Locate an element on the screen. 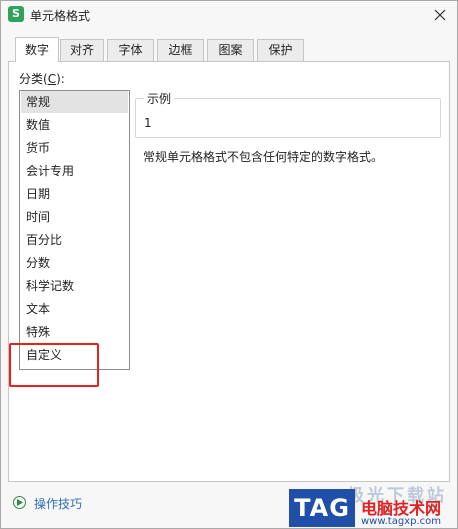 The width and height of the screenshot is (458, 529). category-item-currency: 货币 is located at coordinates (74, 148).